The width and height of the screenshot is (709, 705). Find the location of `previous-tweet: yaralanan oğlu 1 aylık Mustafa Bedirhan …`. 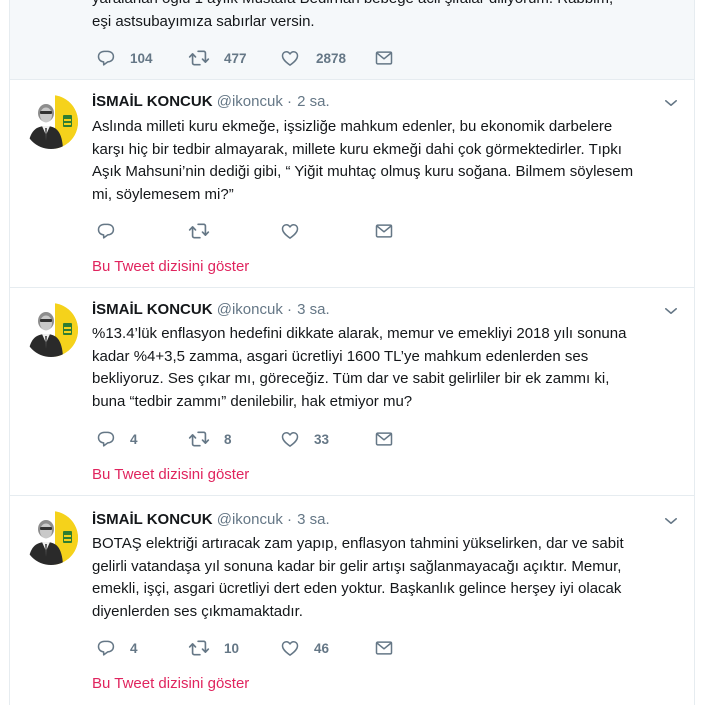

previous-tweet: yaralanan oğlu 1 aylık Mustafa Bedirhan … is located at coordinates (352, 40).